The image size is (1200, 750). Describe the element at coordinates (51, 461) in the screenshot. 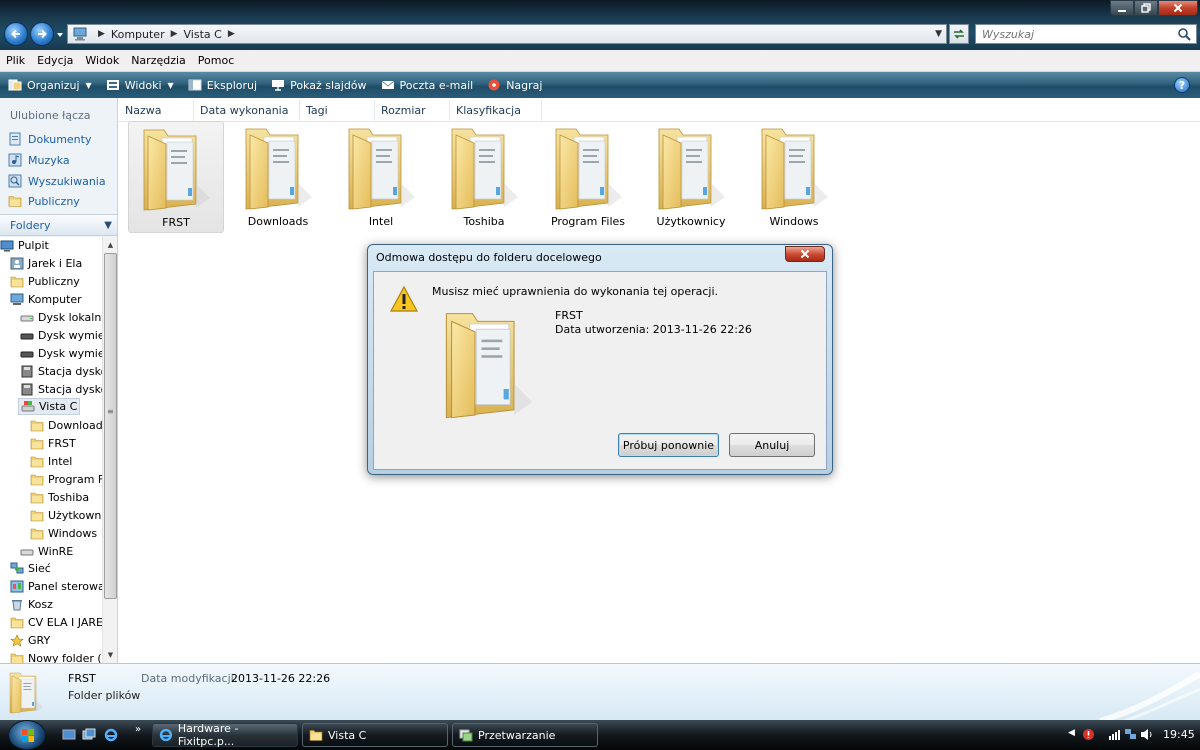

I see `tree-item-intel: Intel` at that location.